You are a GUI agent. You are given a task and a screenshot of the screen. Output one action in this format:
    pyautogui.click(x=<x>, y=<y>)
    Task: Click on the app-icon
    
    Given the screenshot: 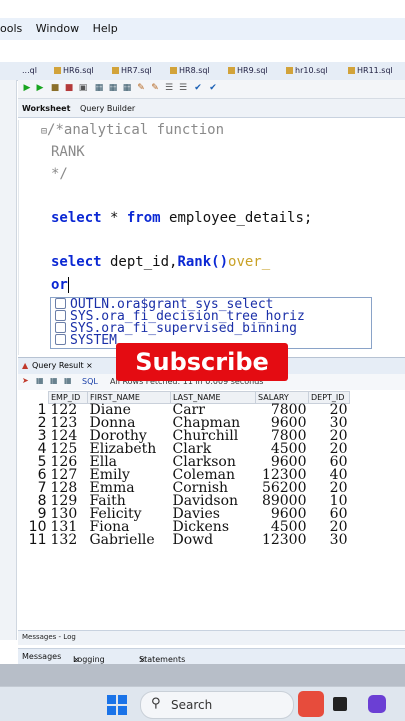 What is the action you would take?
    pyautogui.click(x=340, y=704)
    